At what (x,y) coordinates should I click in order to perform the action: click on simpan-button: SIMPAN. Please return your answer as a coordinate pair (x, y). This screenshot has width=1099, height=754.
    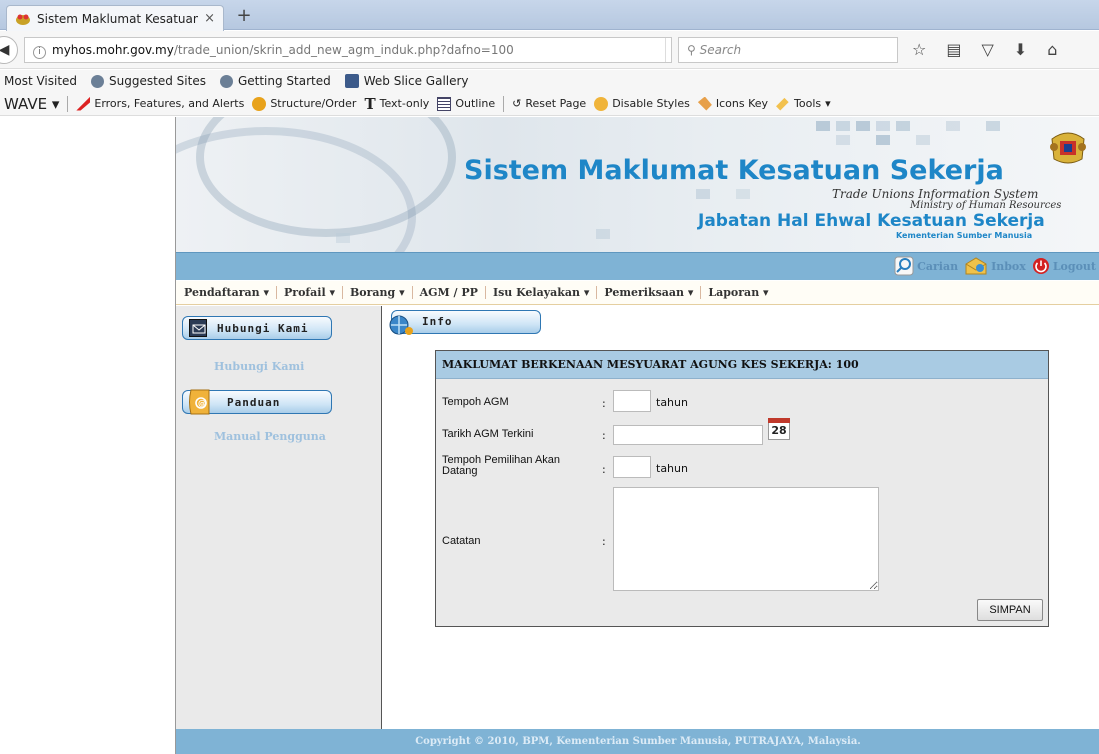
    Looking at the image, I should click on (1010, 610).